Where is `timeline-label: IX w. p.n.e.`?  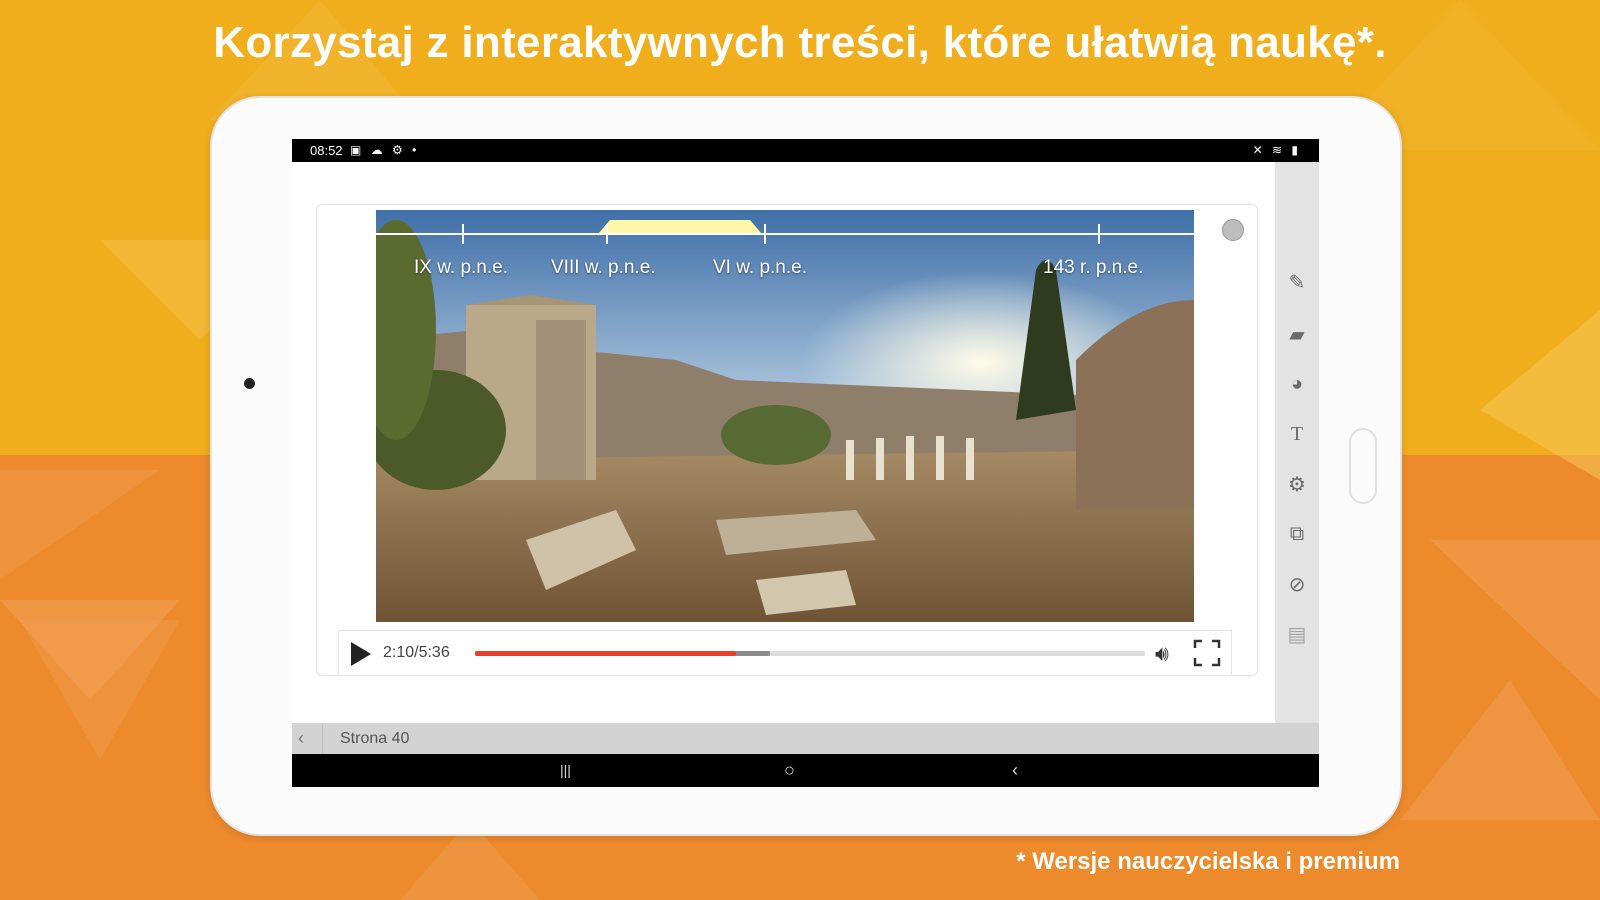
timeline-label: IX w. p.n.e. is located at coordinates (461, 268).